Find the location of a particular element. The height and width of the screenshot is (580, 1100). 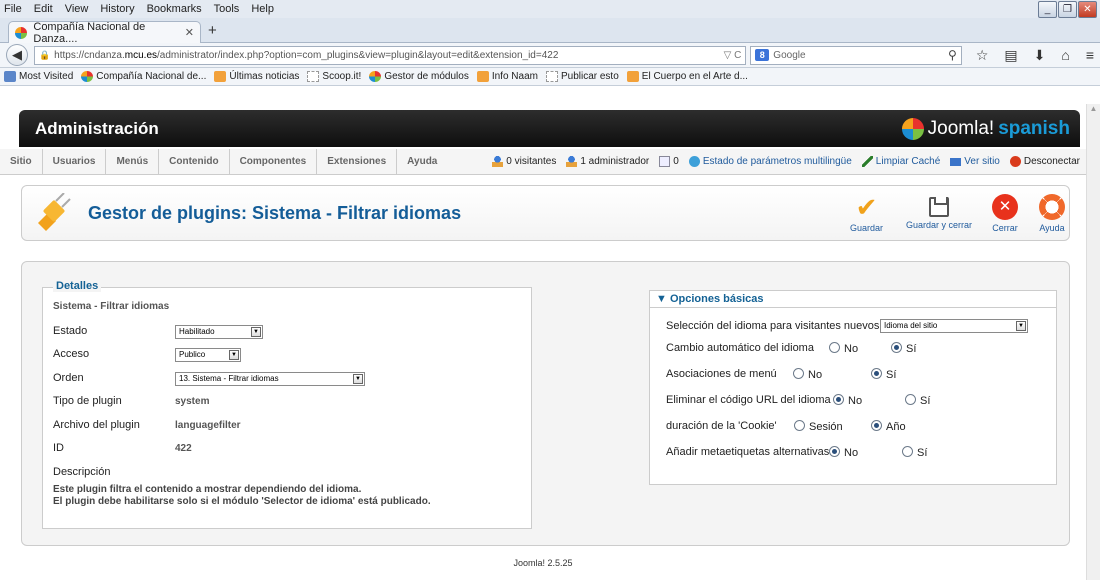

save-button: ✔ Guardar is located at coordinates (866, 213).